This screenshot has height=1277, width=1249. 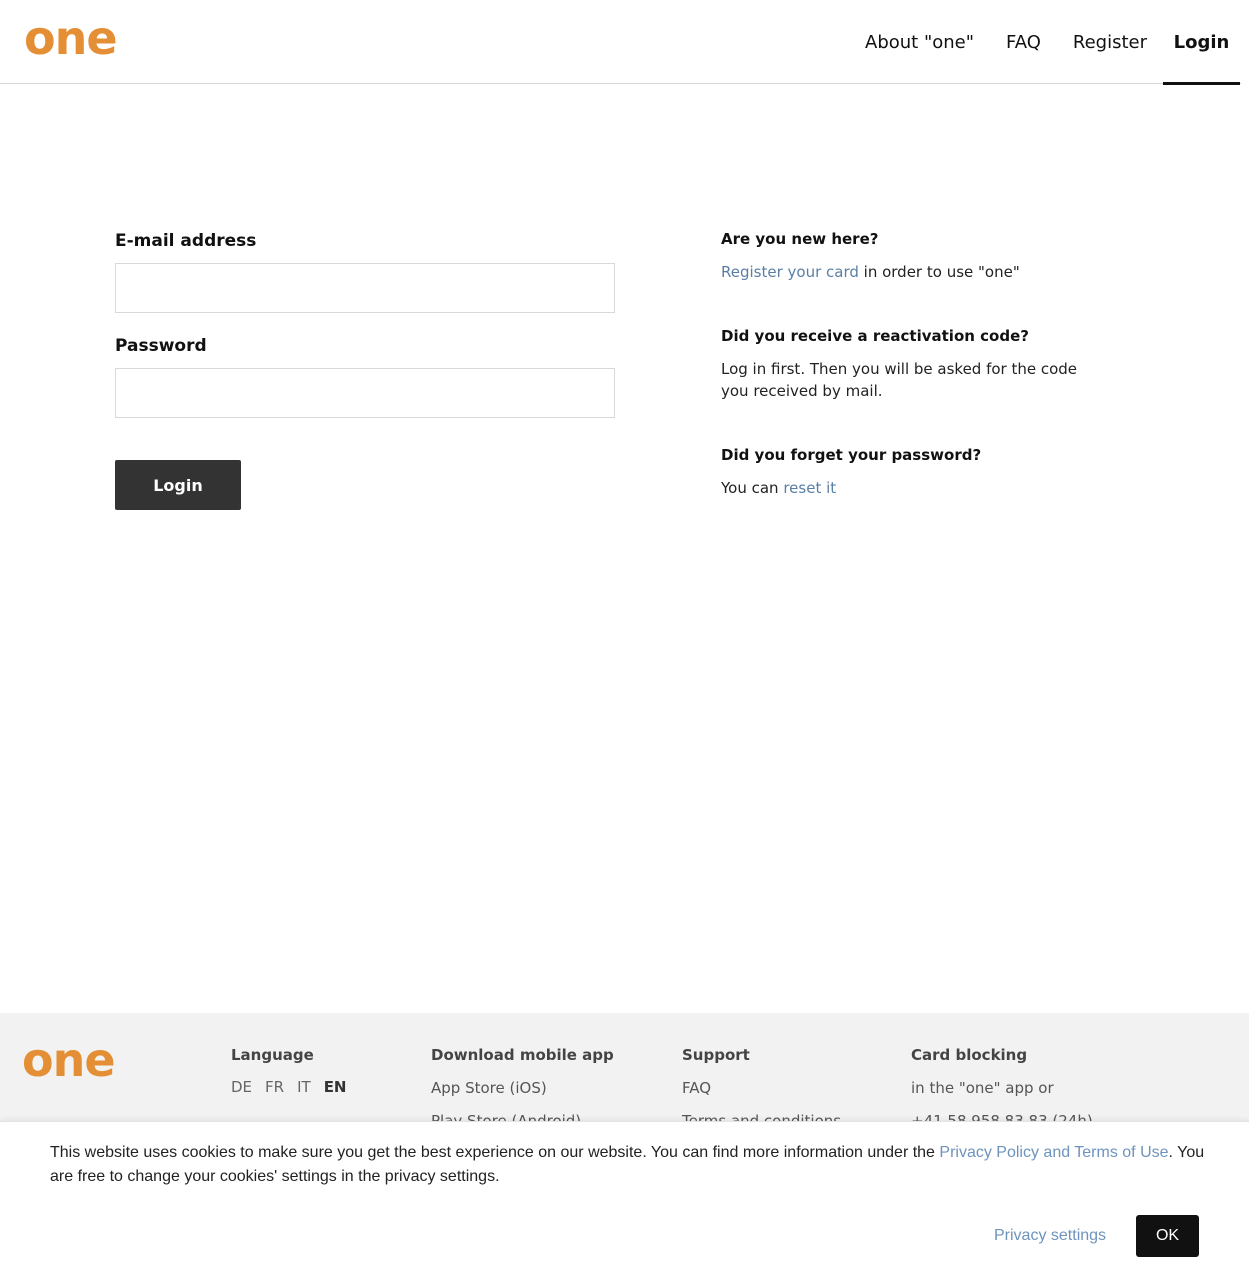 I want to click on lang-it: IT, so click(x=304, y=1087).